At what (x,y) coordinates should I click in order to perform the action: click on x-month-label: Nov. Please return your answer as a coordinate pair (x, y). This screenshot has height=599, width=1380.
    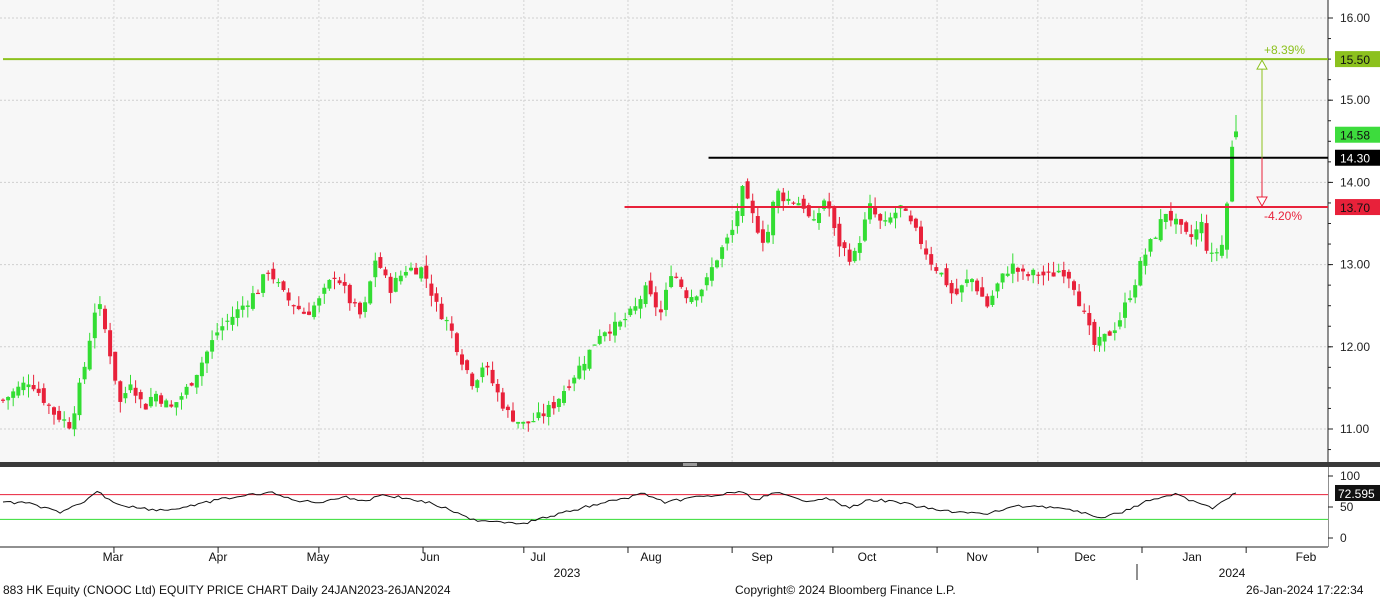
    Looking at the image, I should click on (976, 557).